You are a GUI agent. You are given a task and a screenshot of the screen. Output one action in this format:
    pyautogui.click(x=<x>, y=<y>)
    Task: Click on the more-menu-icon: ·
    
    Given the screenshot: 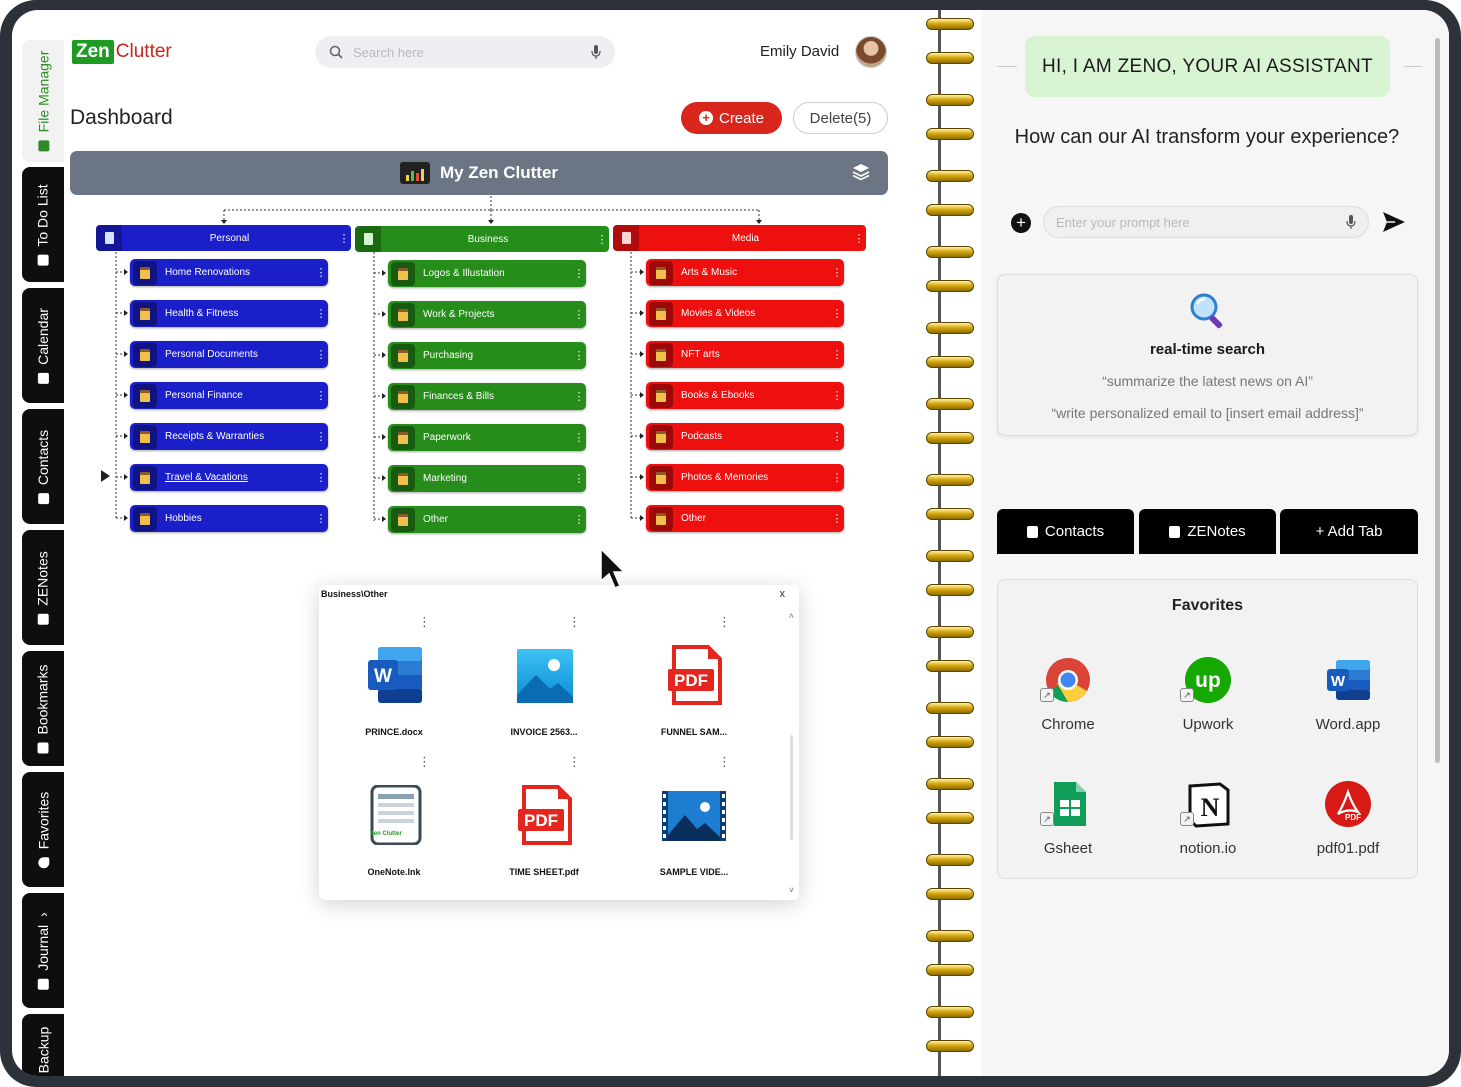 What is the action you would take?
    pyautogui.click(x=451, y=897)
    